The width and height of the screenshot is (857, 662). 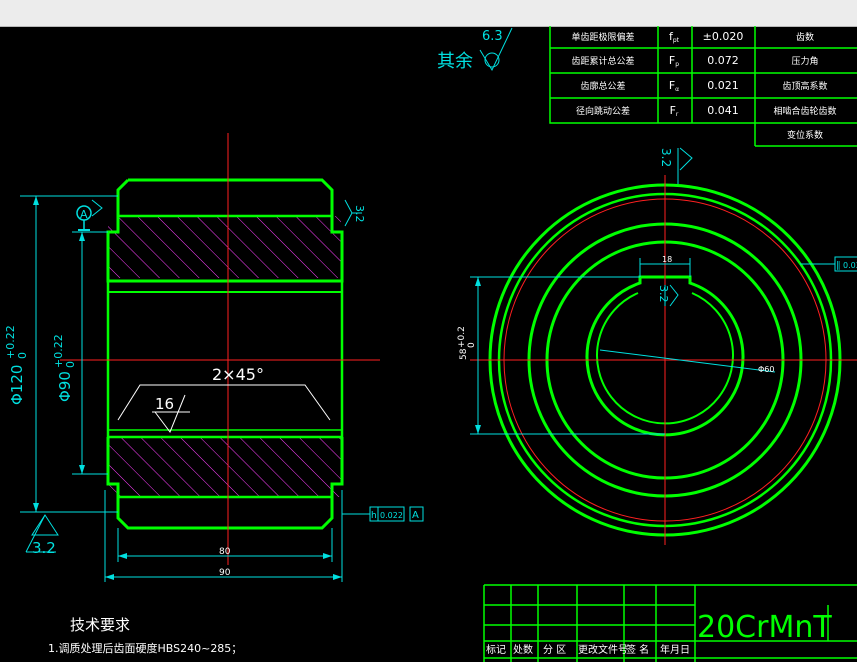 What do you see at coordinates (602, 61) in the screenshot?
I see `table-row-name: 齿距累计总公差` at bounding box center [602, 61].